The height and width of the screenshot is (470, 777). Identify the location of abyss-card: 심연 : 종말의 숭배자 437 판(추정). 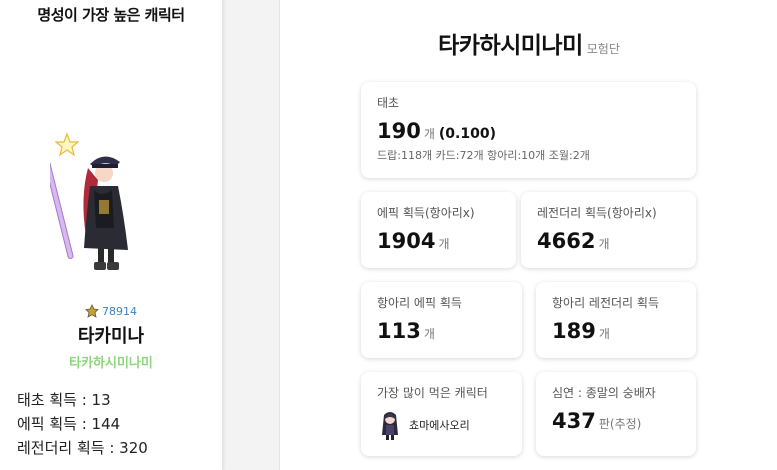
(616, 414).